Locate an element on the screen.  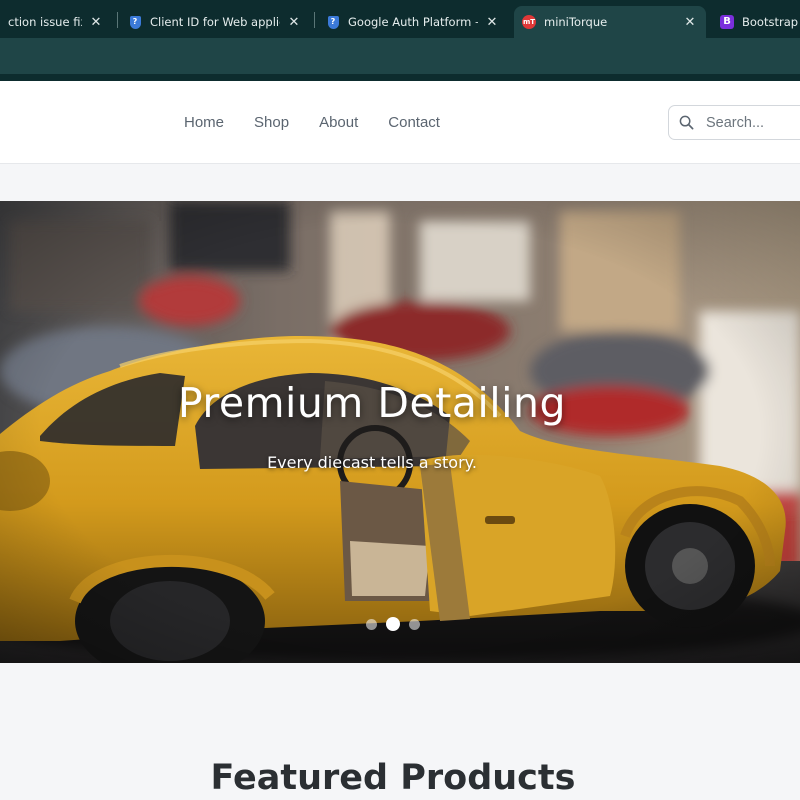
browser-tab-1: ction issue fix ✕ is located at coordinates (56, 22).